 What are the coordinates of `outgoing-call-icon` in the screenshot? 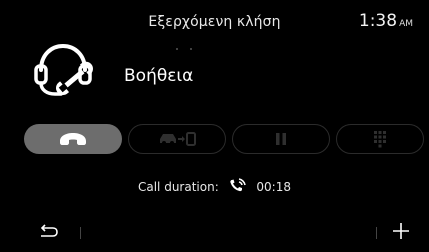 It's located at (238, 186).